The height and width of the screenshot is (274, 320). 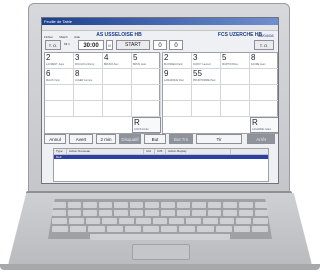 What do you see at coordinates (161, 252) in the screenshot?
I see `touchpad` at bounding box center [161, 252].